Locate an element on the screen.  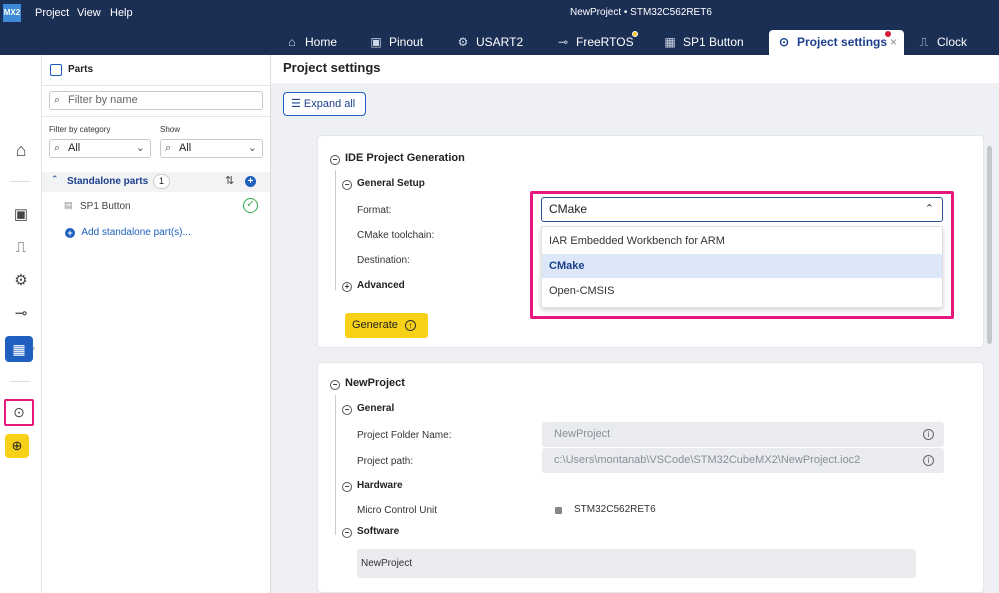
option-cmake: CMake is located at coordinates (742, 266).